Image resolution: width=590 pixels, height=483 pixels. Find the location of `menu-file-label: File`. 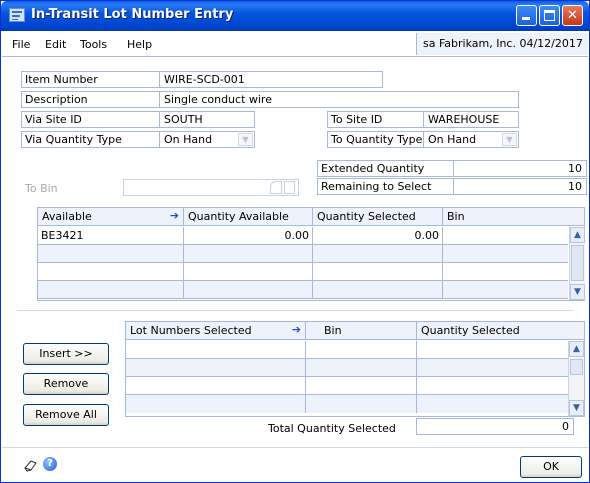

menu-file-label: File is located at coordinates (21, 44).